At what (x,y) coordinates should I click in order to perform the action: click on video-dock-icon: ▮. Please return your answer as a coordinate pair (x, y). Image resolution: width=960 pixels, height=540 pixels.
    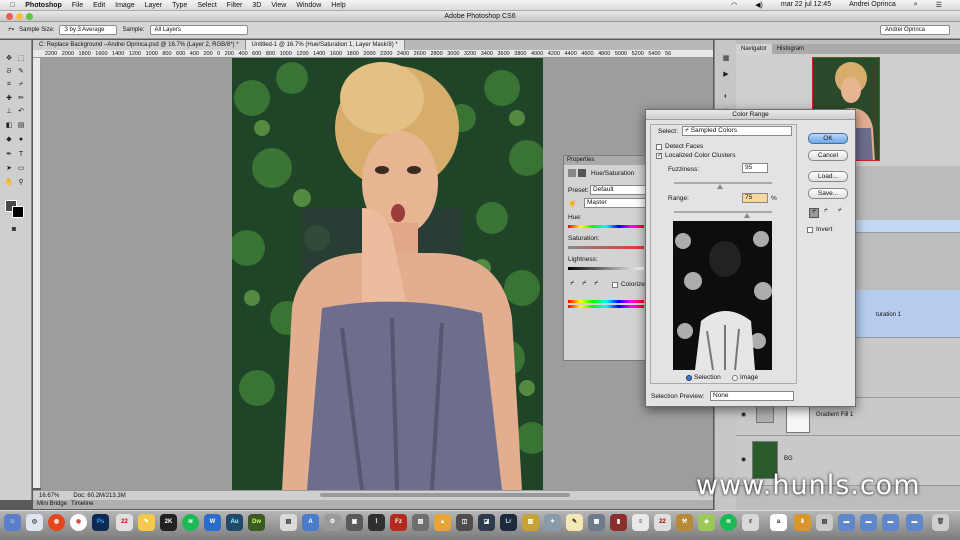
    Looking at the image, I should click on (618, 522).